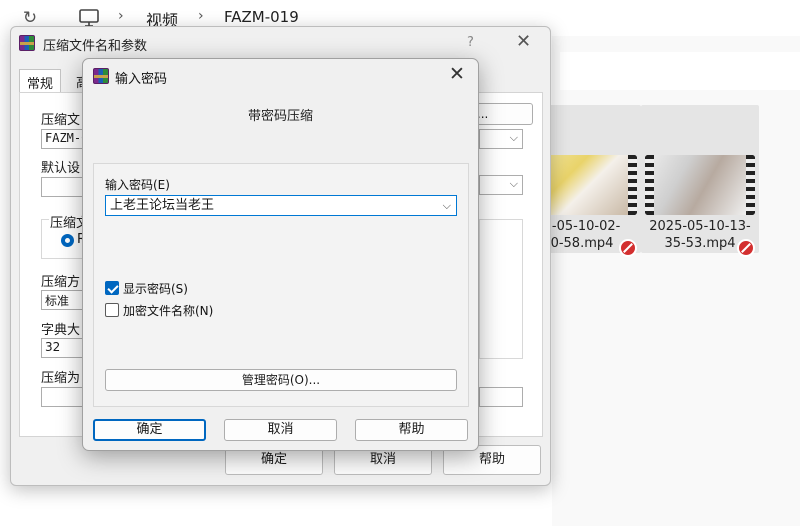  What do you see at coordinates (63, 300) in the screenshot?
I see `compression-method-field: 标准` at bounding box center [63, 300].